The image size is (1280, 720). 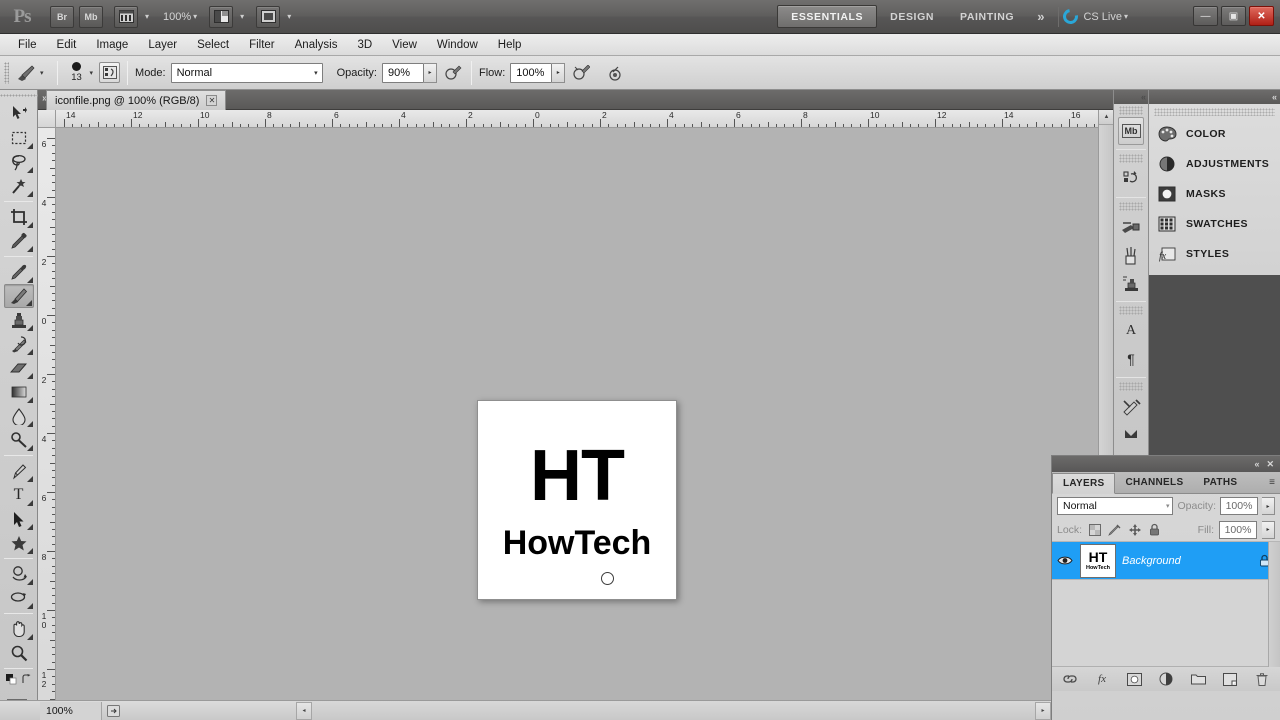 I want to click on rectangular-marquee-tool, so click(x=19, y=138).